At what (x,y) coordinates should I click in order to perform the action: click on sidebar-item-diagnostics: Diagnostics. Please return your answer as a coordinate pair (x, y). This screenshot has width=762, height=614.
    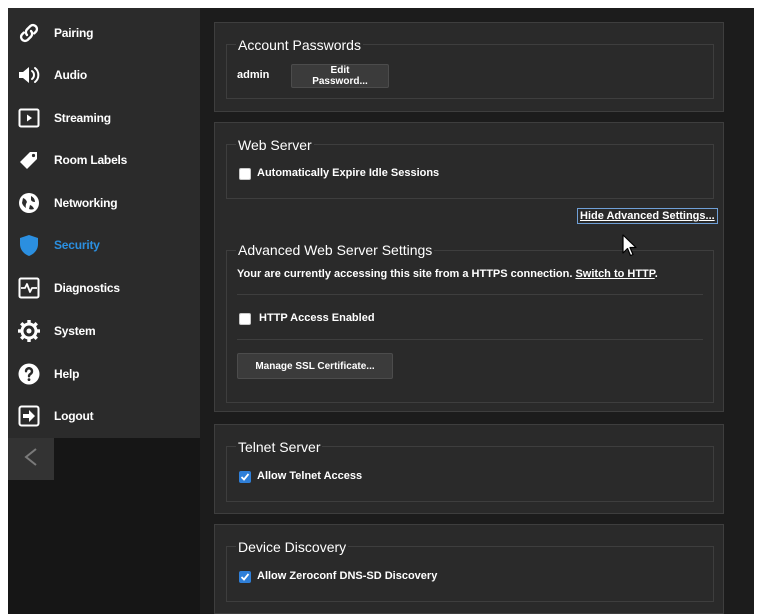
    Looking at the image, I should click on (104, 288).